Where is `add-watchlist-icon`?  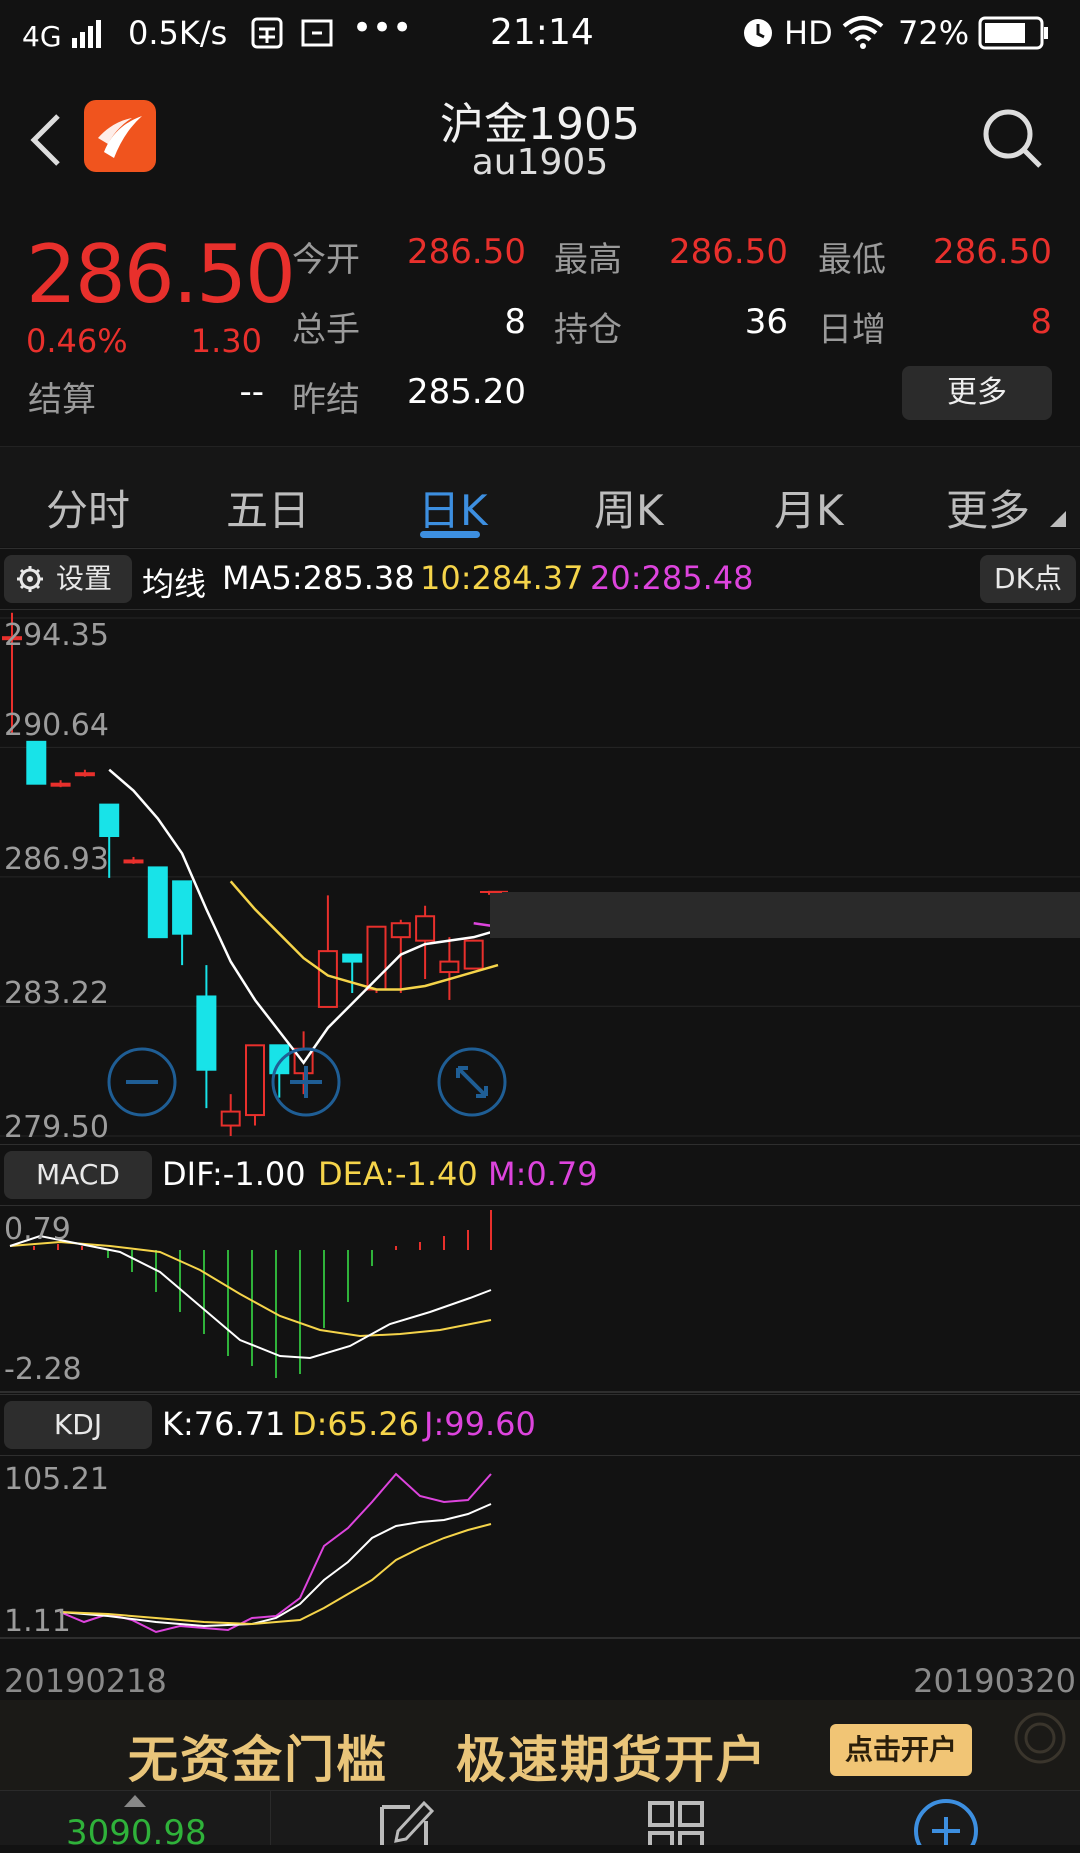
add-watchlist-icon is located at coordinates (946, 1821).